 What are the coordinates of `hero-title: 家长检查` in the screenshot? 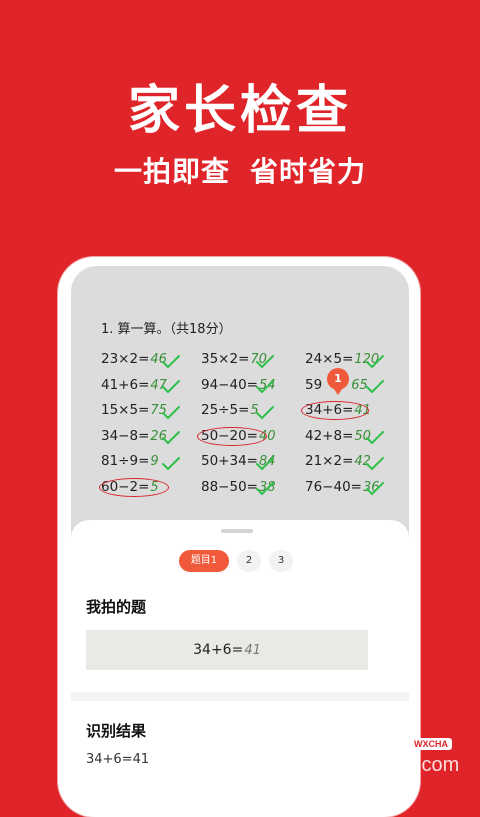 It's located at (239, 111).